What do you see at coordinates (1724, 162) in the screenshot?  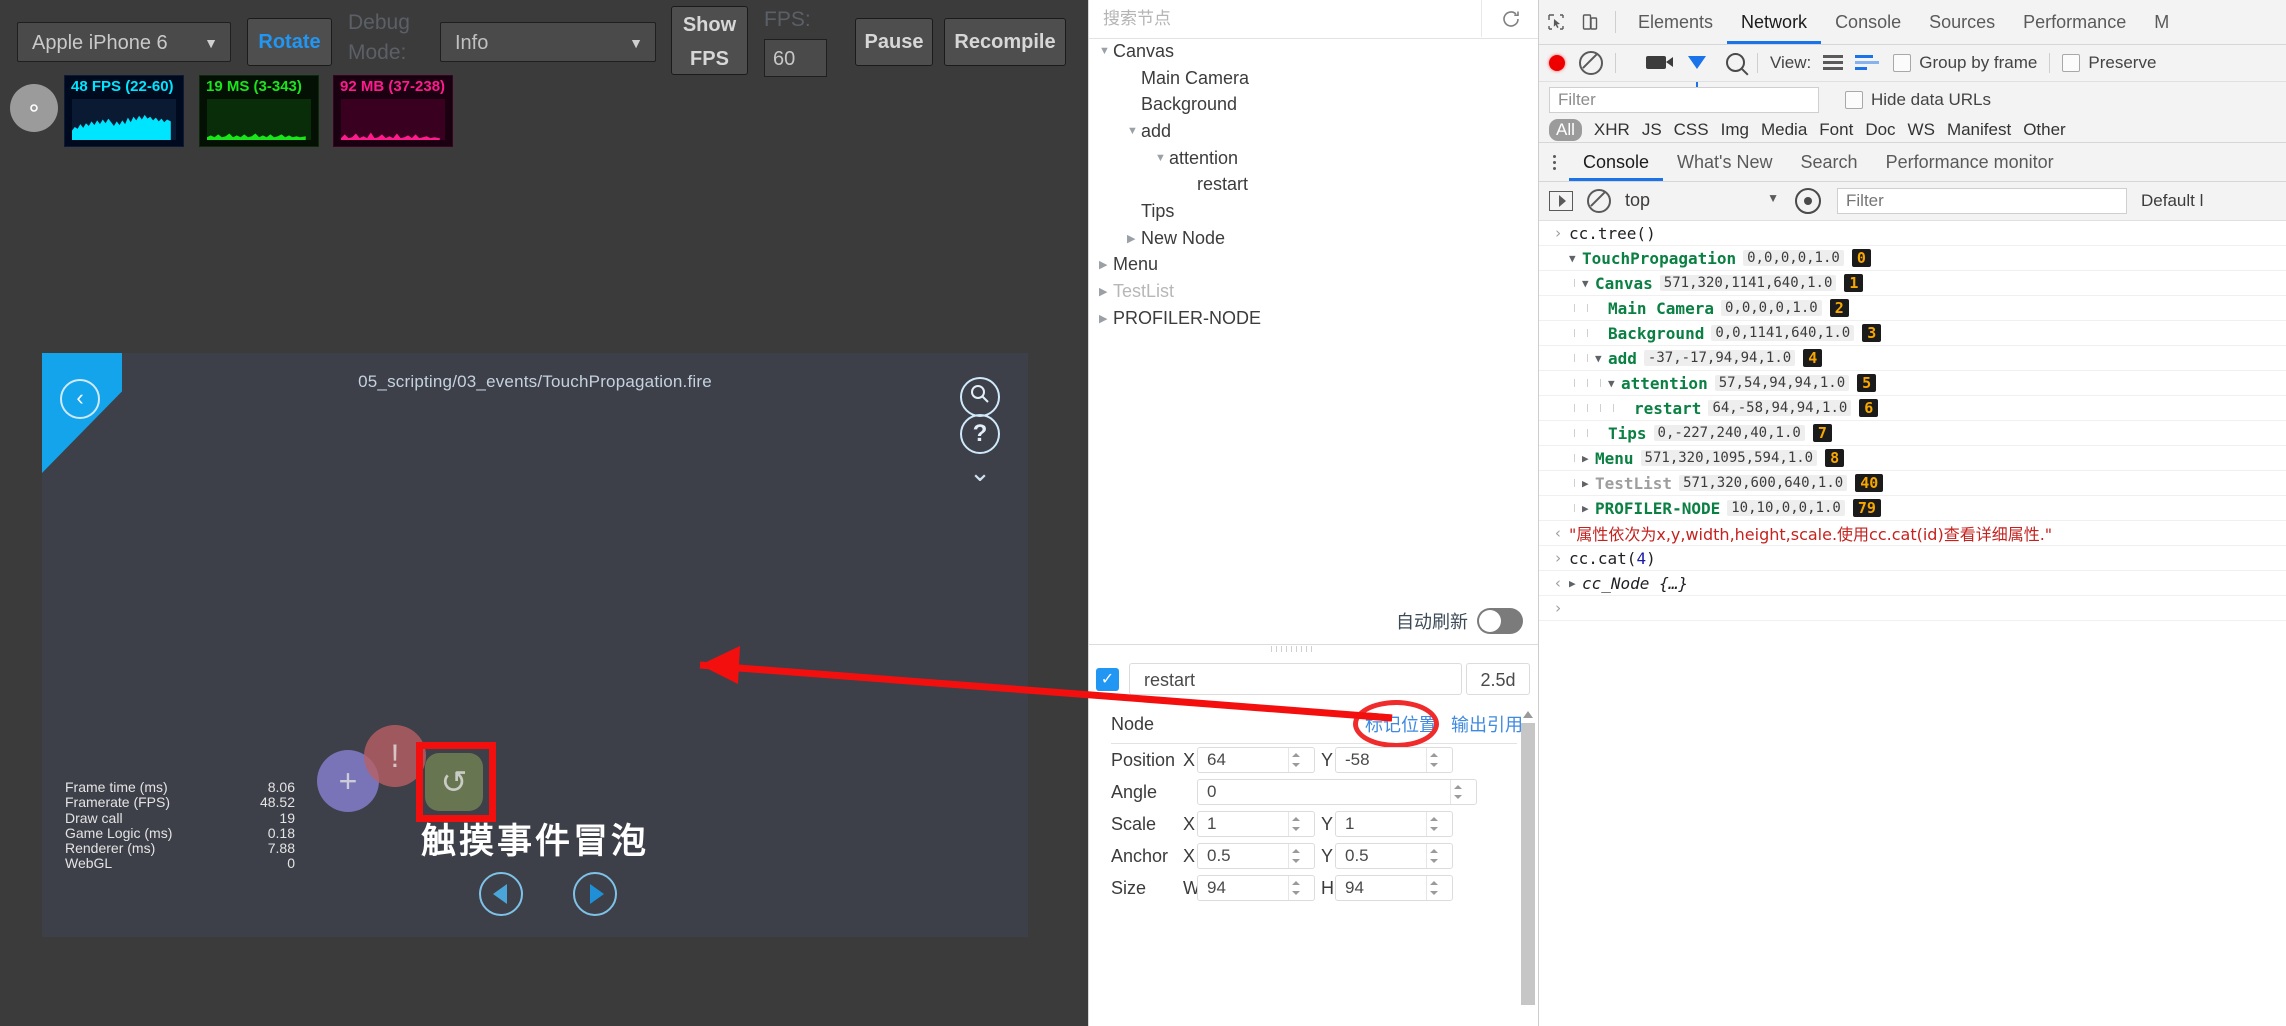 I see `drawer-tab-whats-new: What's New` at bounding box center [1724, 162].